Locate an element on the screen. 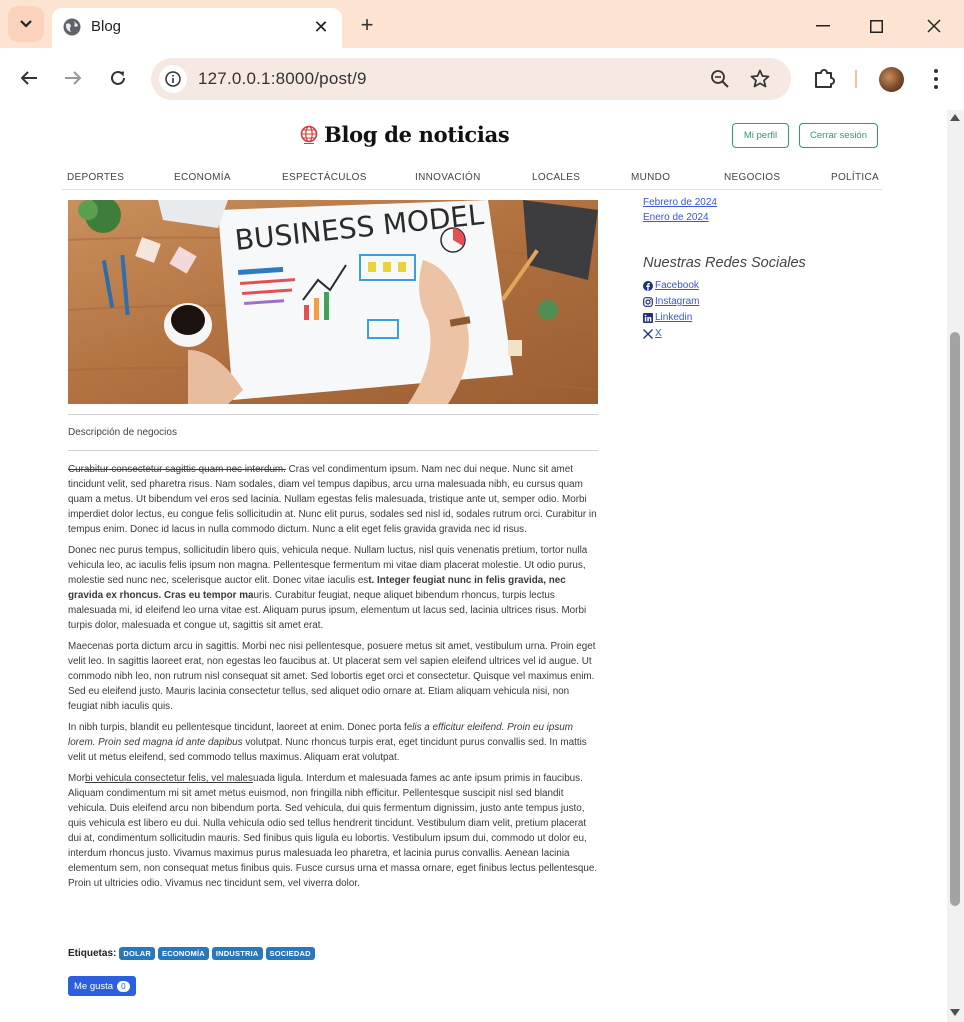 The height and width of the screenshot is (1022, 964). close-window-button is located at coordinates (934, 26).